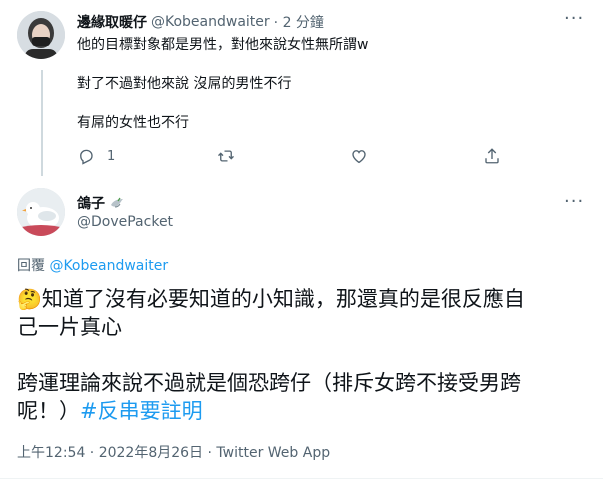  I want to click on retweet-icon, so click(226, 156).